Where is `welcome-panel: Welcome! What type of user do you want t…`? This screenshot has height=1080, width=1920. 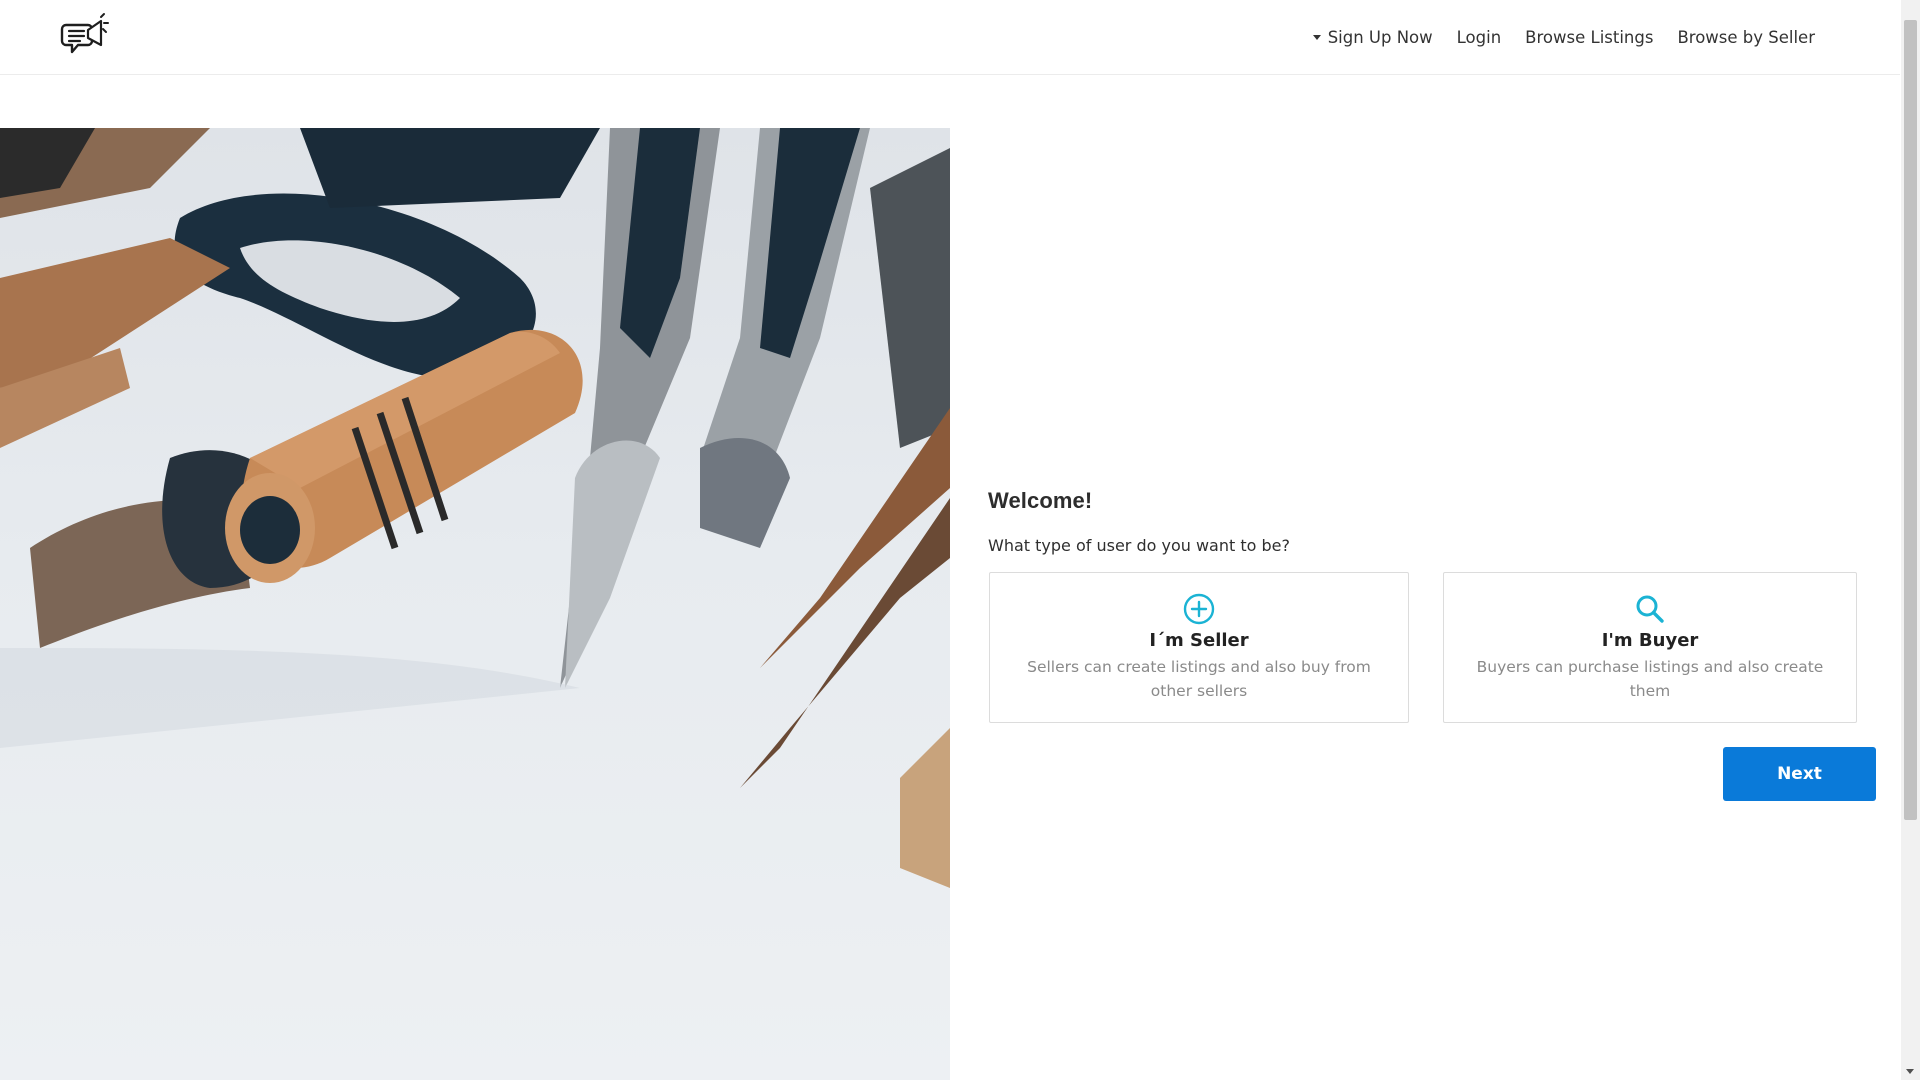 welcome-panel: Welcome! What type of user do you want t… is located at coordinates (1432, 644).